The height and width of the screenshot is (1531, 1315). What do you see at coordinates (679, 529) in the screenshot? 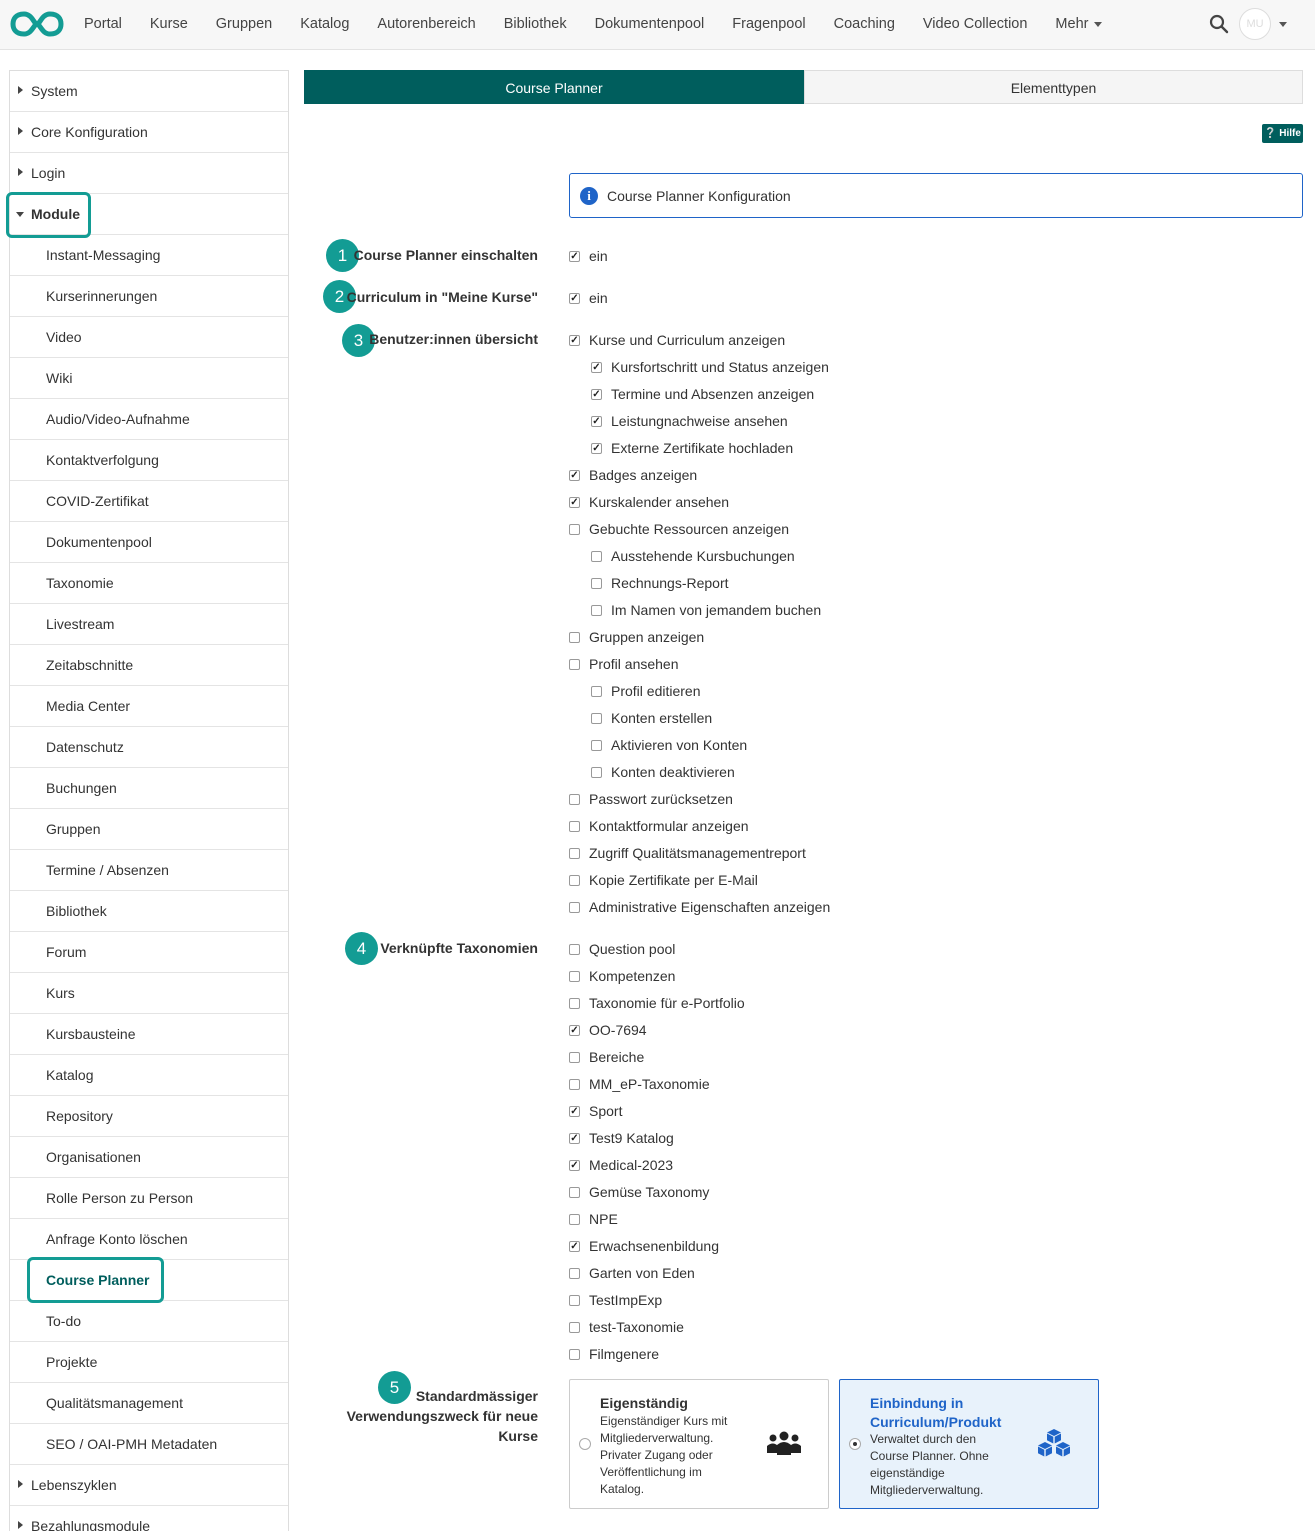
I see `overview-option-gebuchte-ressourcen-anzeigen: Gebuchte Ressourcen anzeigen` at bounding box center [679, 529].